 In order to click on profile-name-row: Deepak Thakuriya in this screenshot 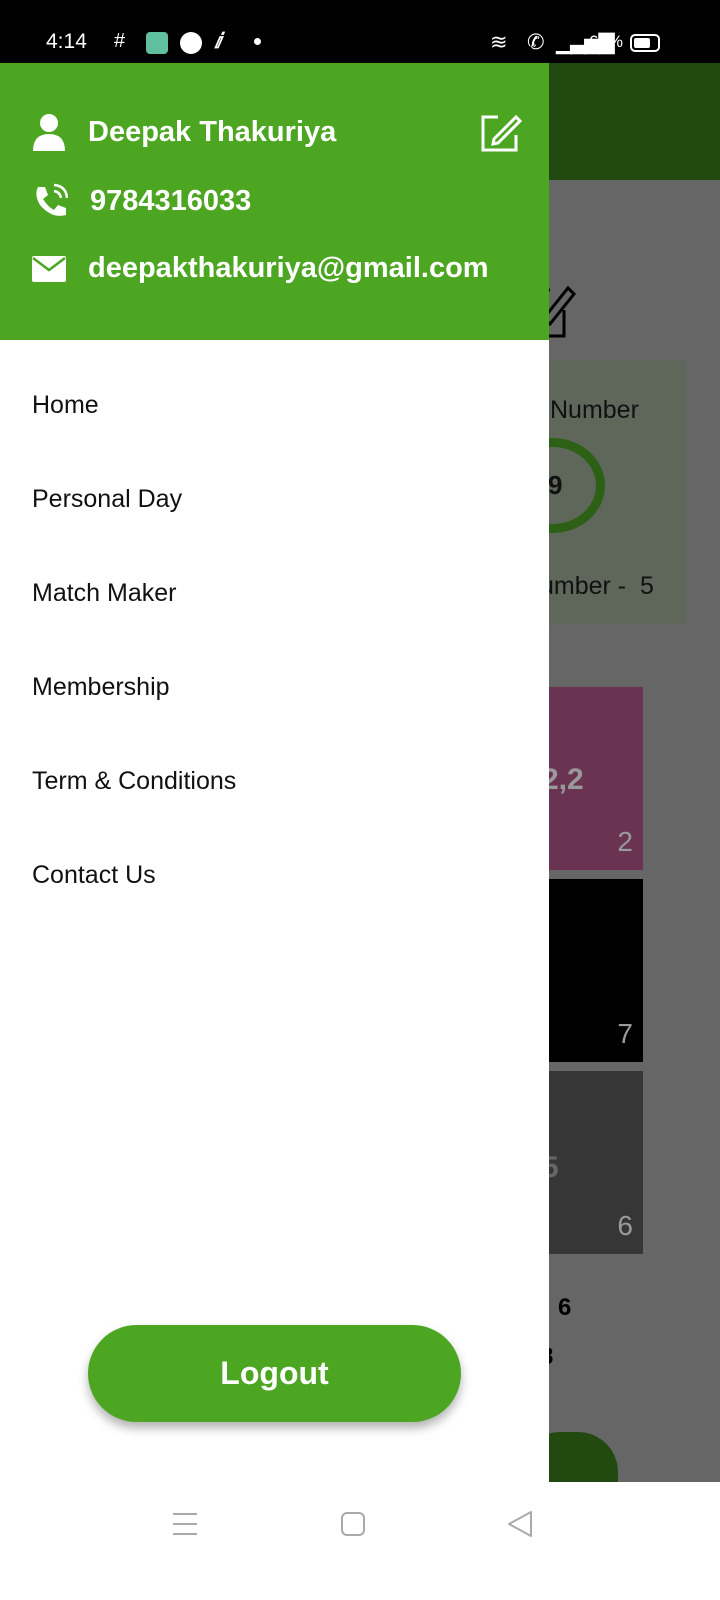, I will do `click(184, 132)`.